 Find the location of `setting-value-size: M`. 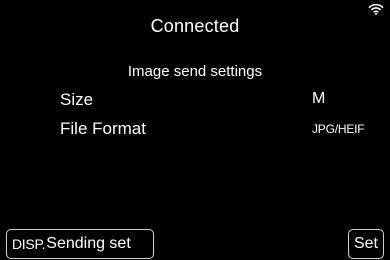

setting-value-size: M is located at coordinates (319, 98).